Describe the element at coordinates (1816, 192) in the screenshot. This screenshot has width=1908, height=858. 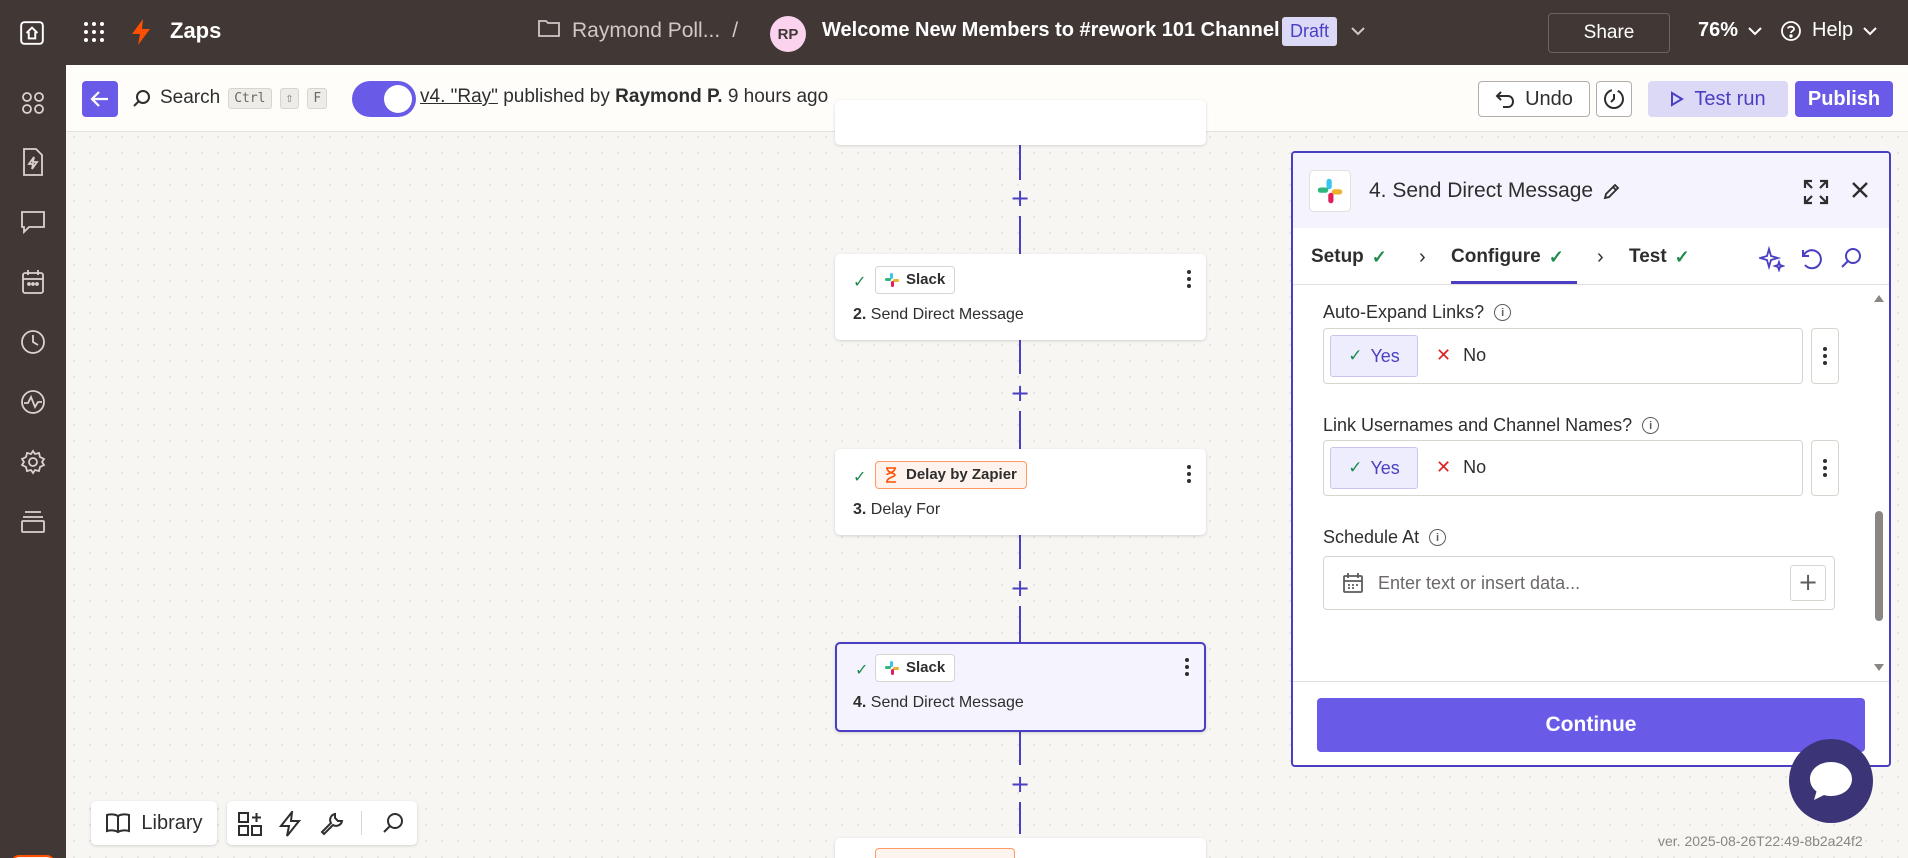
I see `expand-icon` at that location.